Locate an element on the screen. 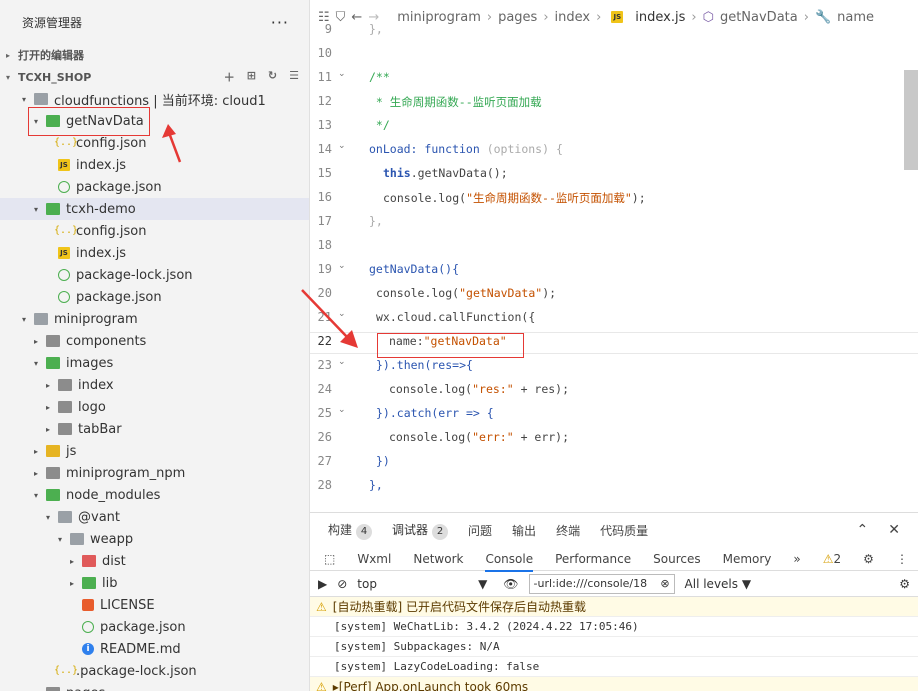 The image size is (918, 691). tree-item: ▸ index is located at coordinates (154, 385).